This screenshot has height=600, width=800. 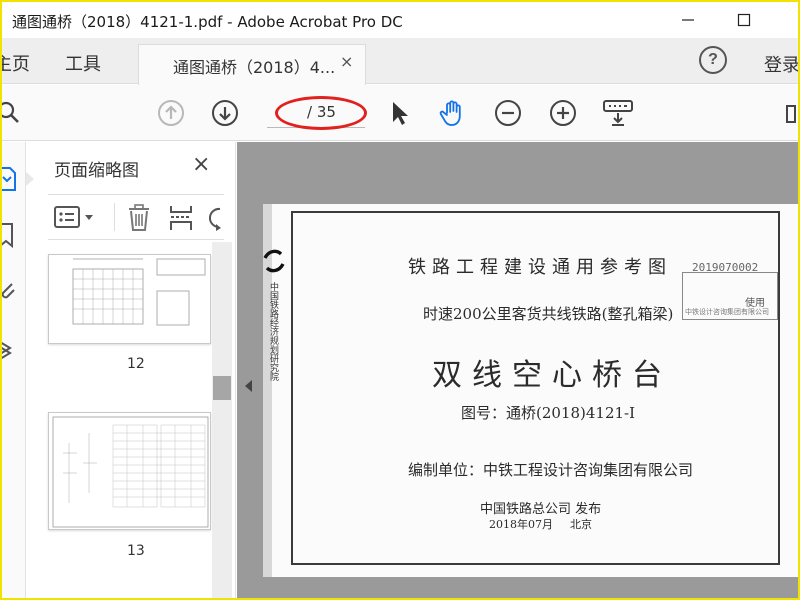 I want to click on zoom-in-icon, so click(x=563, y=113).